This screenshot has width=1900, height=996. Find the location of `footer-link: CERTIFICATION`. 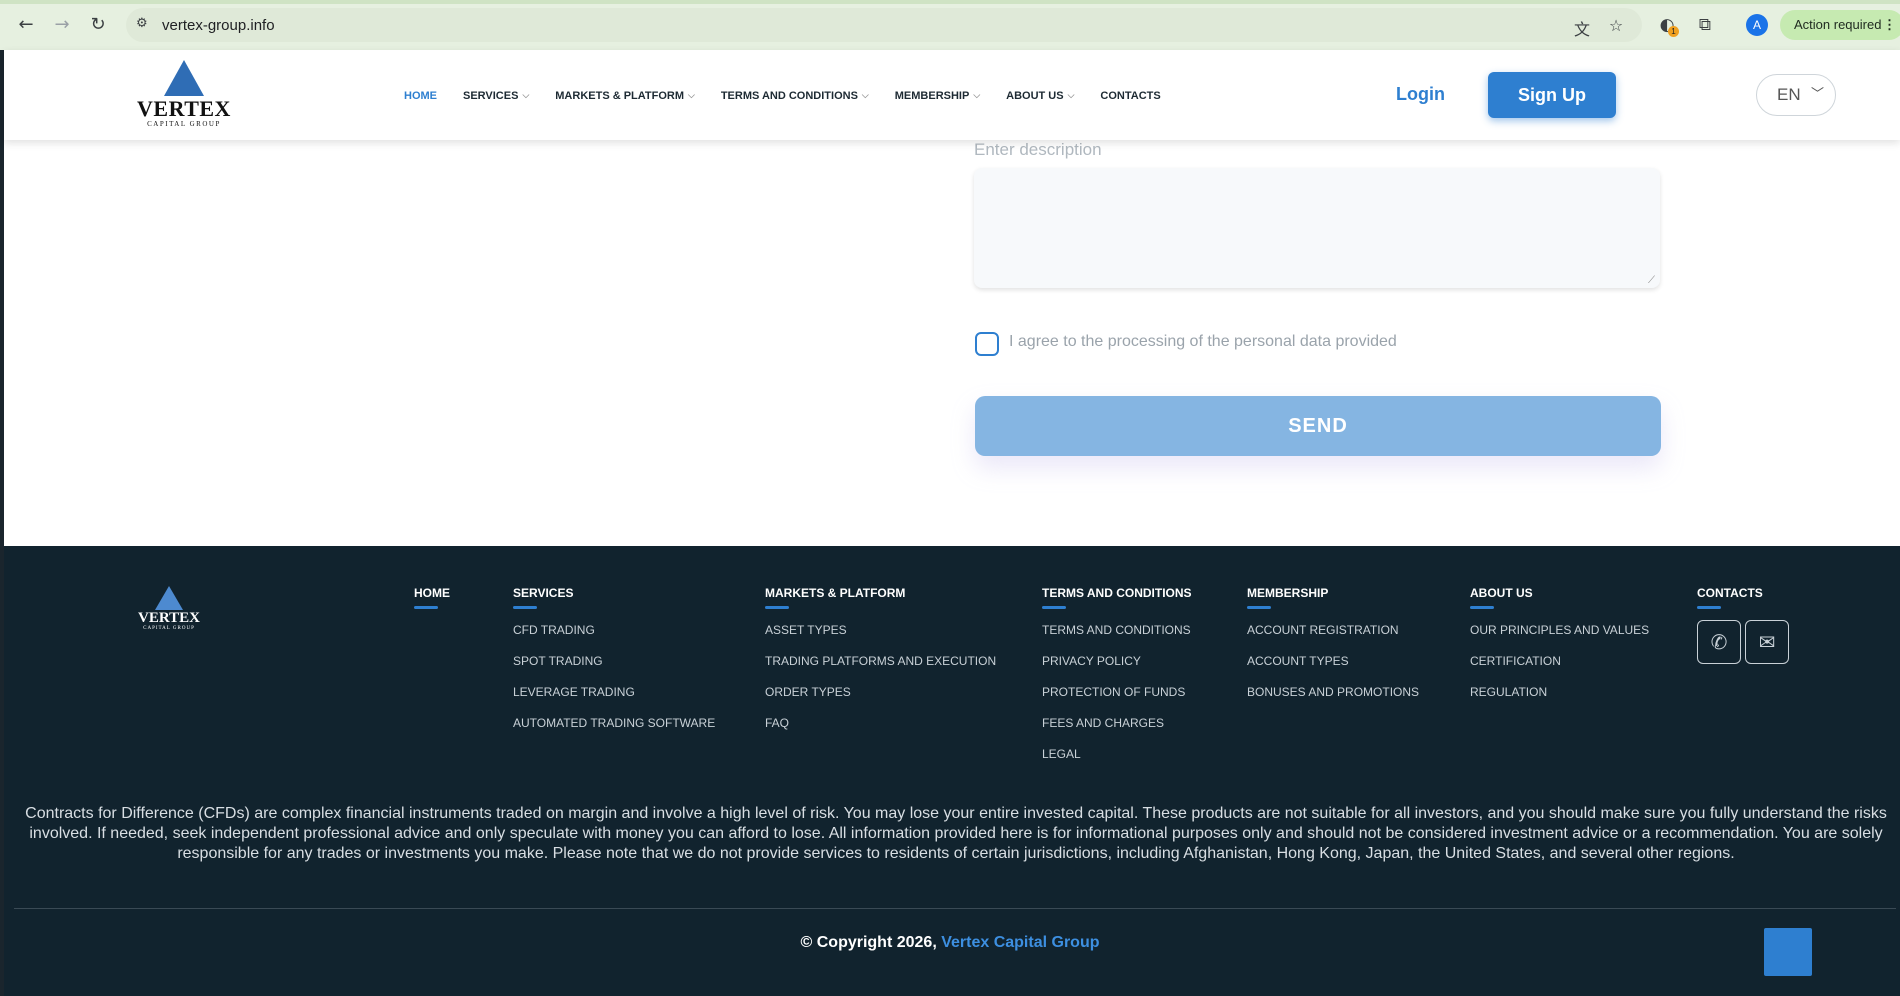

footer-link: CERTIFICATION is located at coordinates (1559, 661).